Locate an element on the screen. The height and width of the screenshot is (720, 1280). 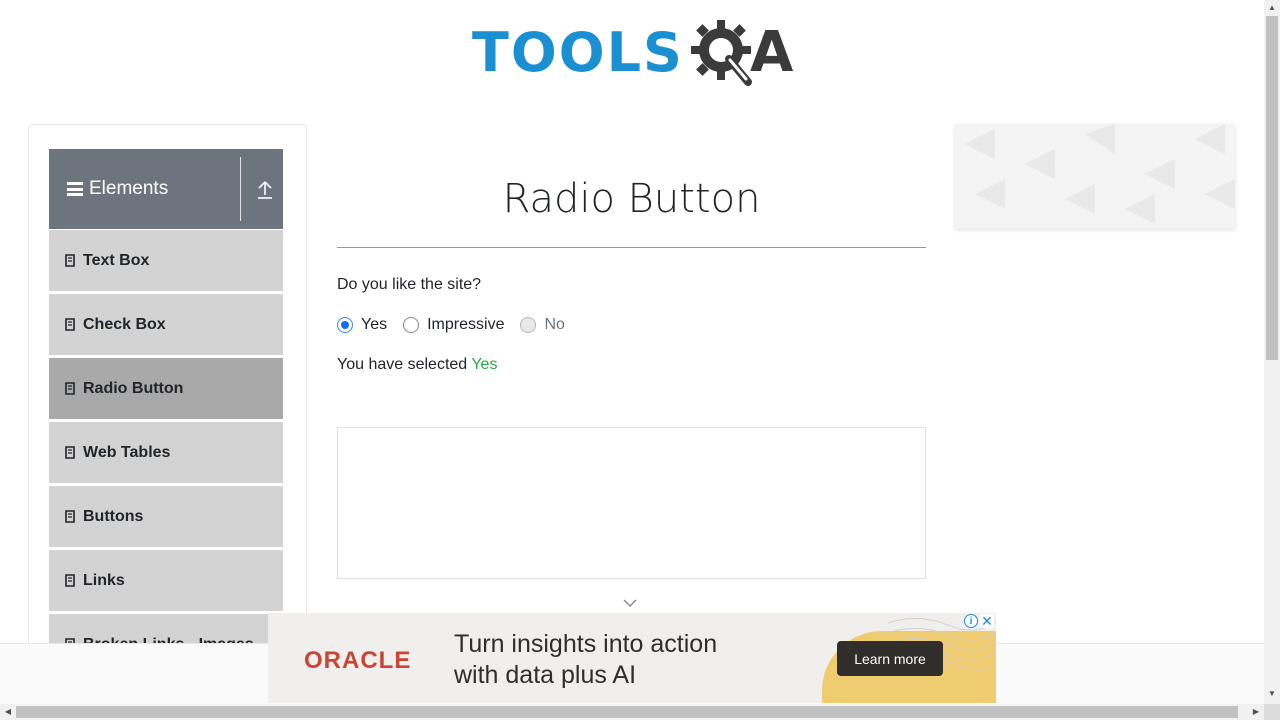
scroll-right-icon: ▶ is located at coordinates (1256, 712).